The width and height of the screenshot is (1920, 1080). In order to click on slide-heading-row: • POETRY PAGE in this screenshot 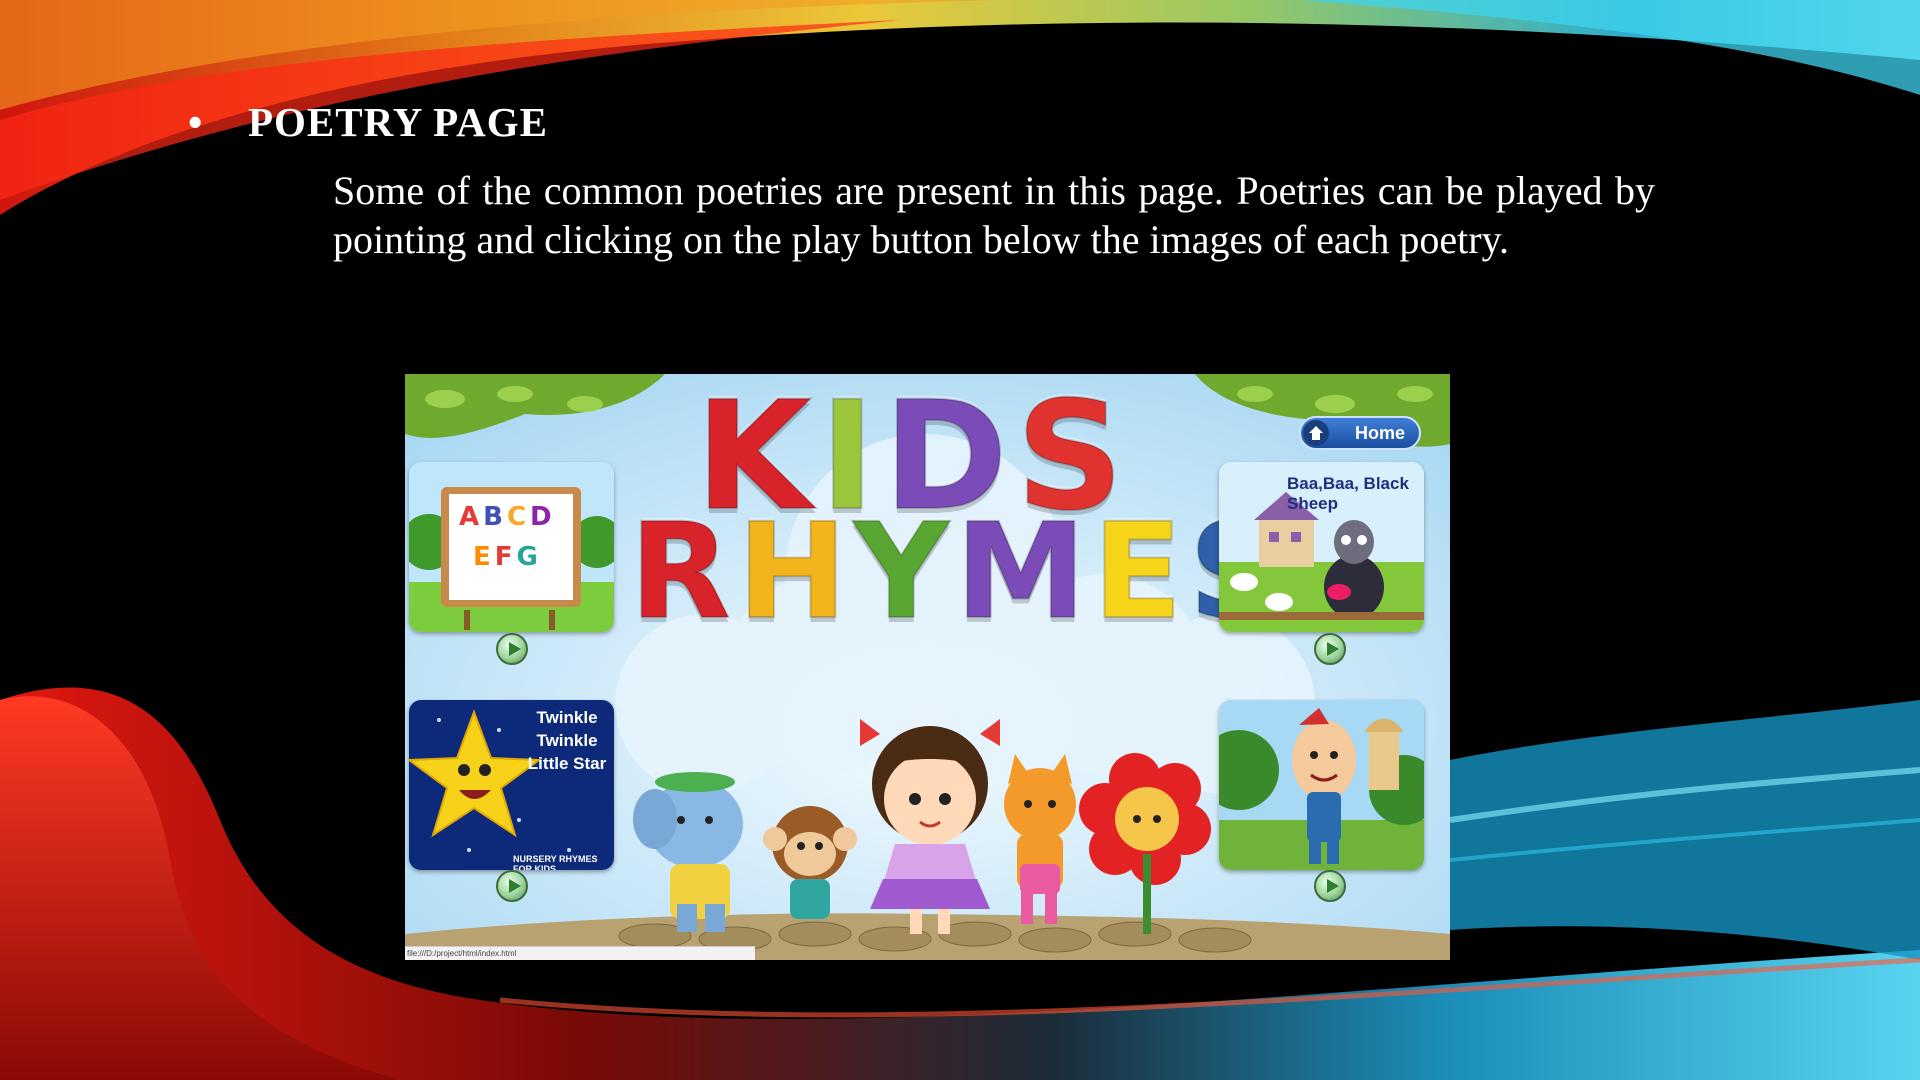, I will do `click(368, 122)`.